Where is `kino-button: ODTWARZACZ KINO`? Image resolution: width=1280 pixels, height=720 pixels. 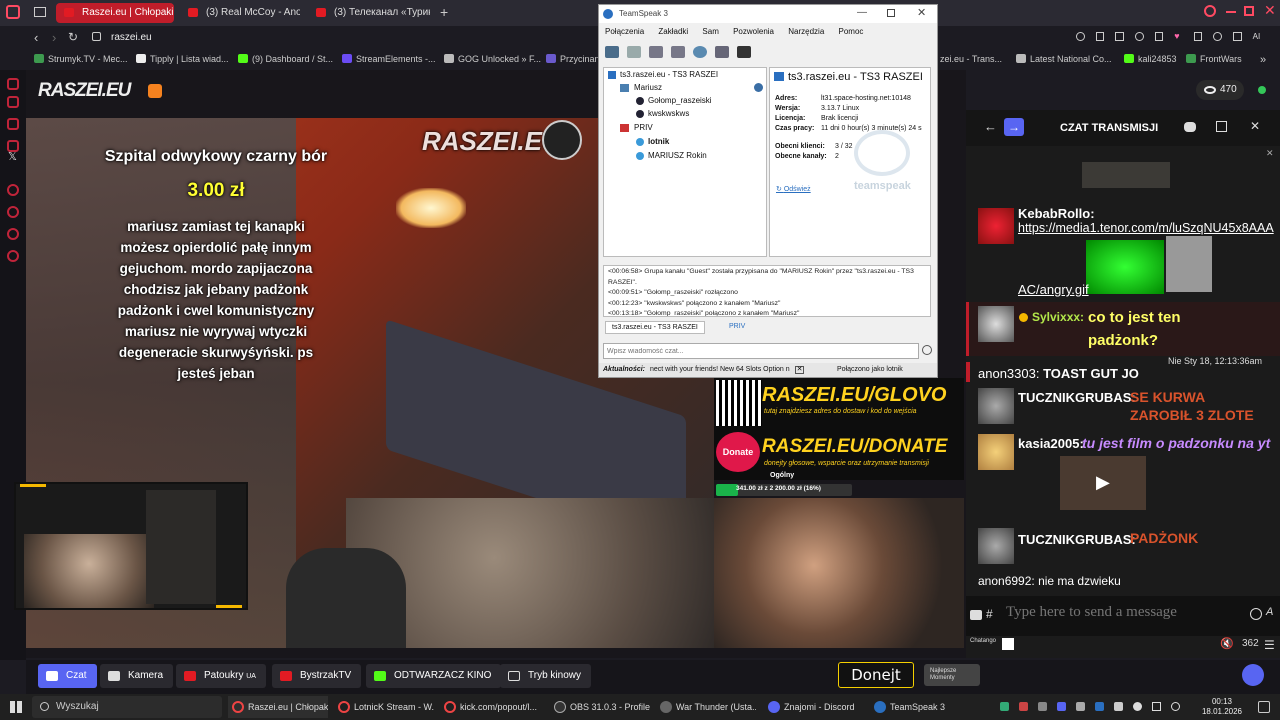 kino-button: ODTWARZACZ KINO is located at coordinates (434, 676).